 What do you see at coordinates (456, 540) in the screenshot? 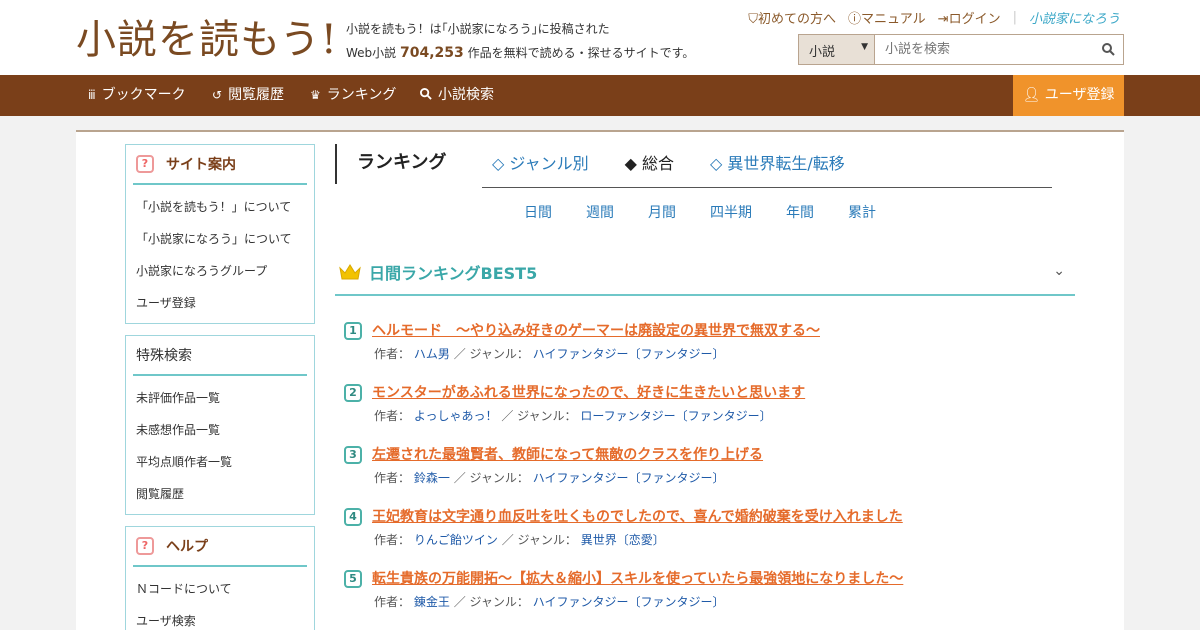
I see `author-link: りんご飴ツイン` at bounding box center [456, 540].